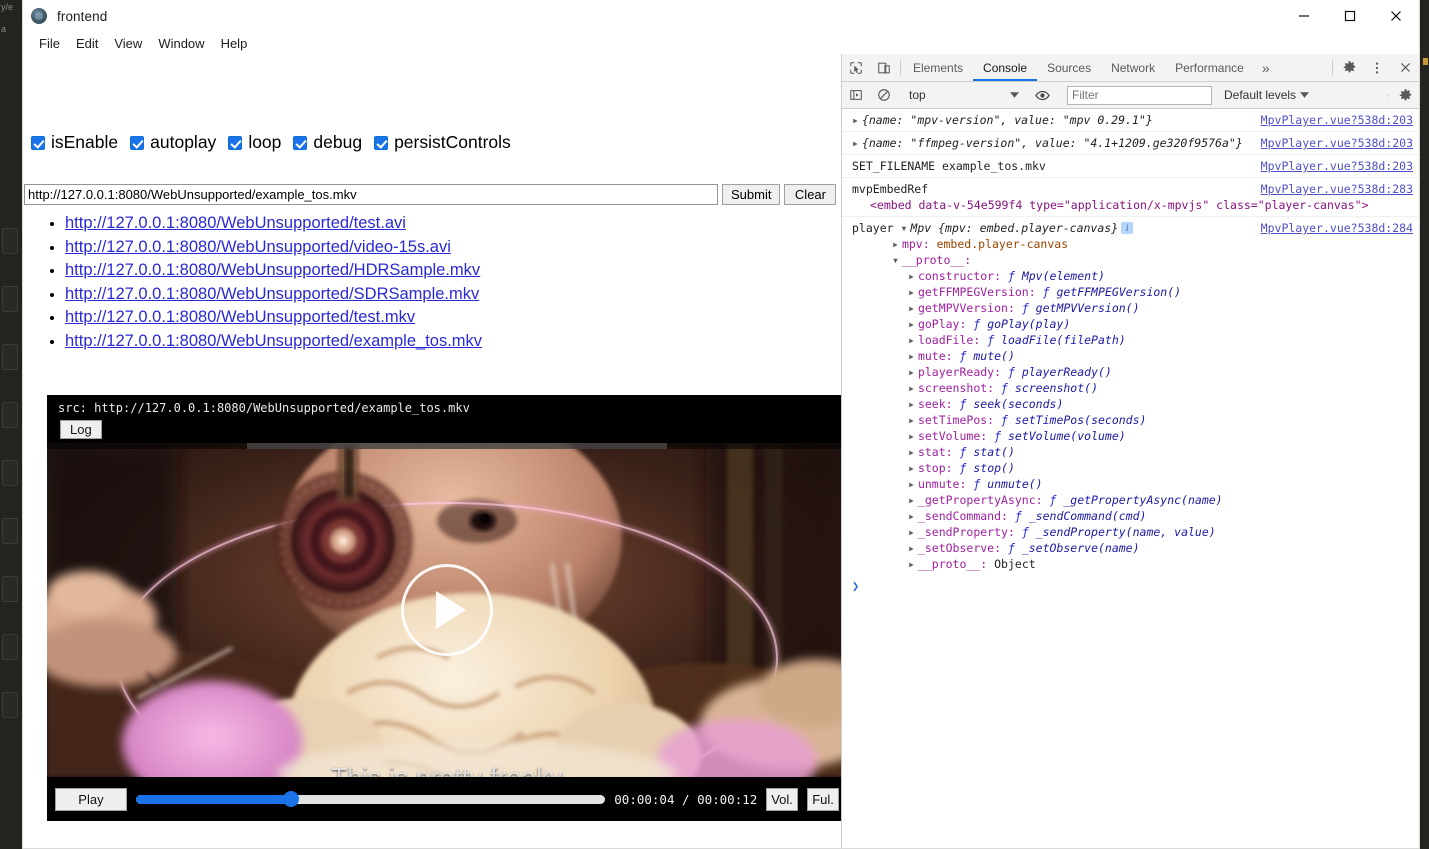  What do you see at coordinates (884, 67) in the screenshot?
I see `device-toolbar-button` at bounding box center [884, 67].